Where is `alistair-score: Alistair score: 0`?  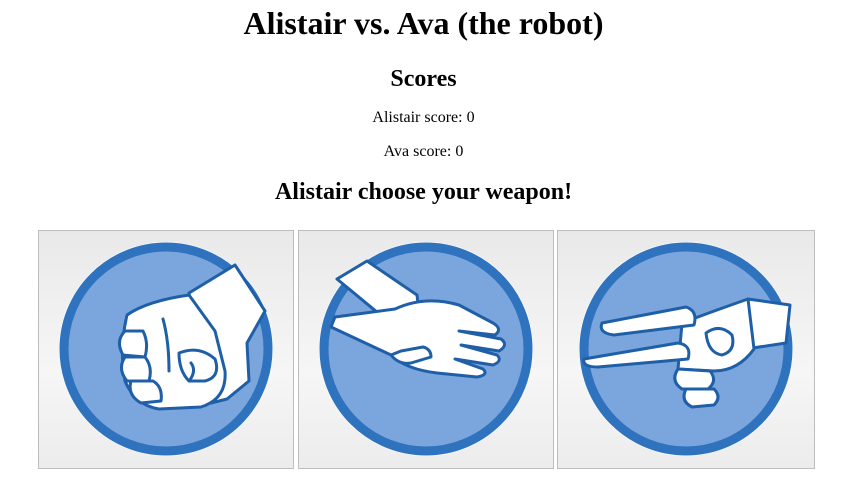
alistair-score: Alistair score: 0 is located at coordinates (423, 117).